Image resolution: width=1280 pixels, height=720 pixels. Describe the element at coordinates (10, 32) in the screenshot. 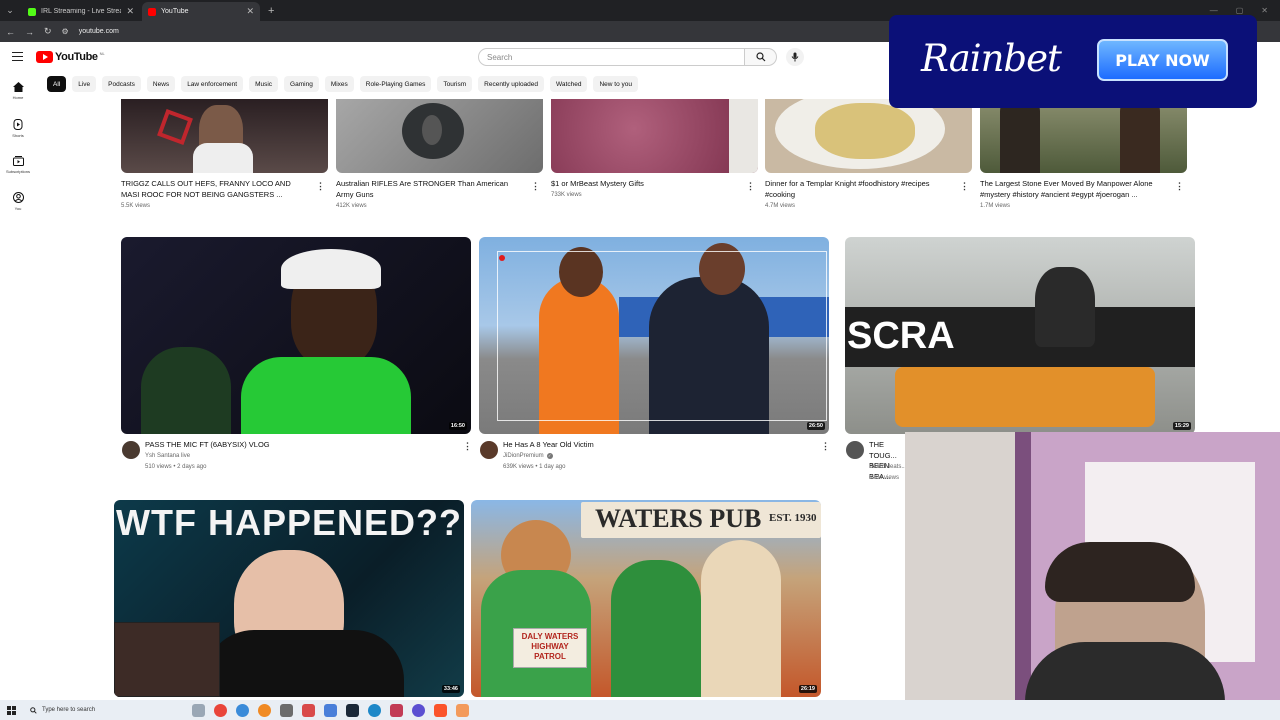

I see `back-icon: ←` at that location.